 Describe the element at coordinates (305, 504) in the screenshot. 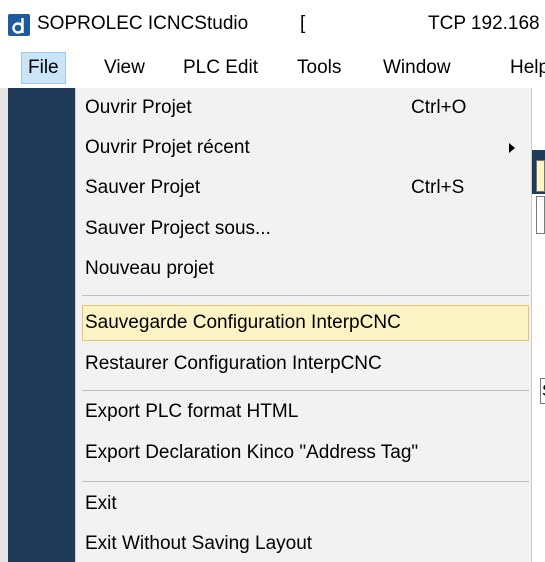

I see `menu-item-exit: Exit` at that location.